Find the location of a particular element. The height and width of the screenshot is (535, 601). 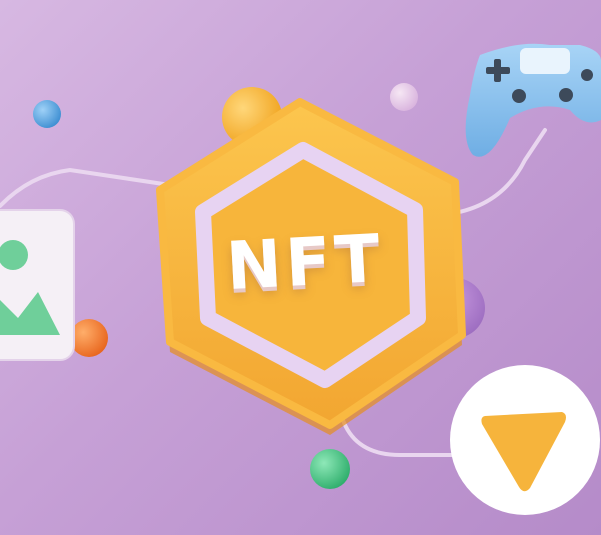

nft-text: NFT is located at coordinates (305, 262).